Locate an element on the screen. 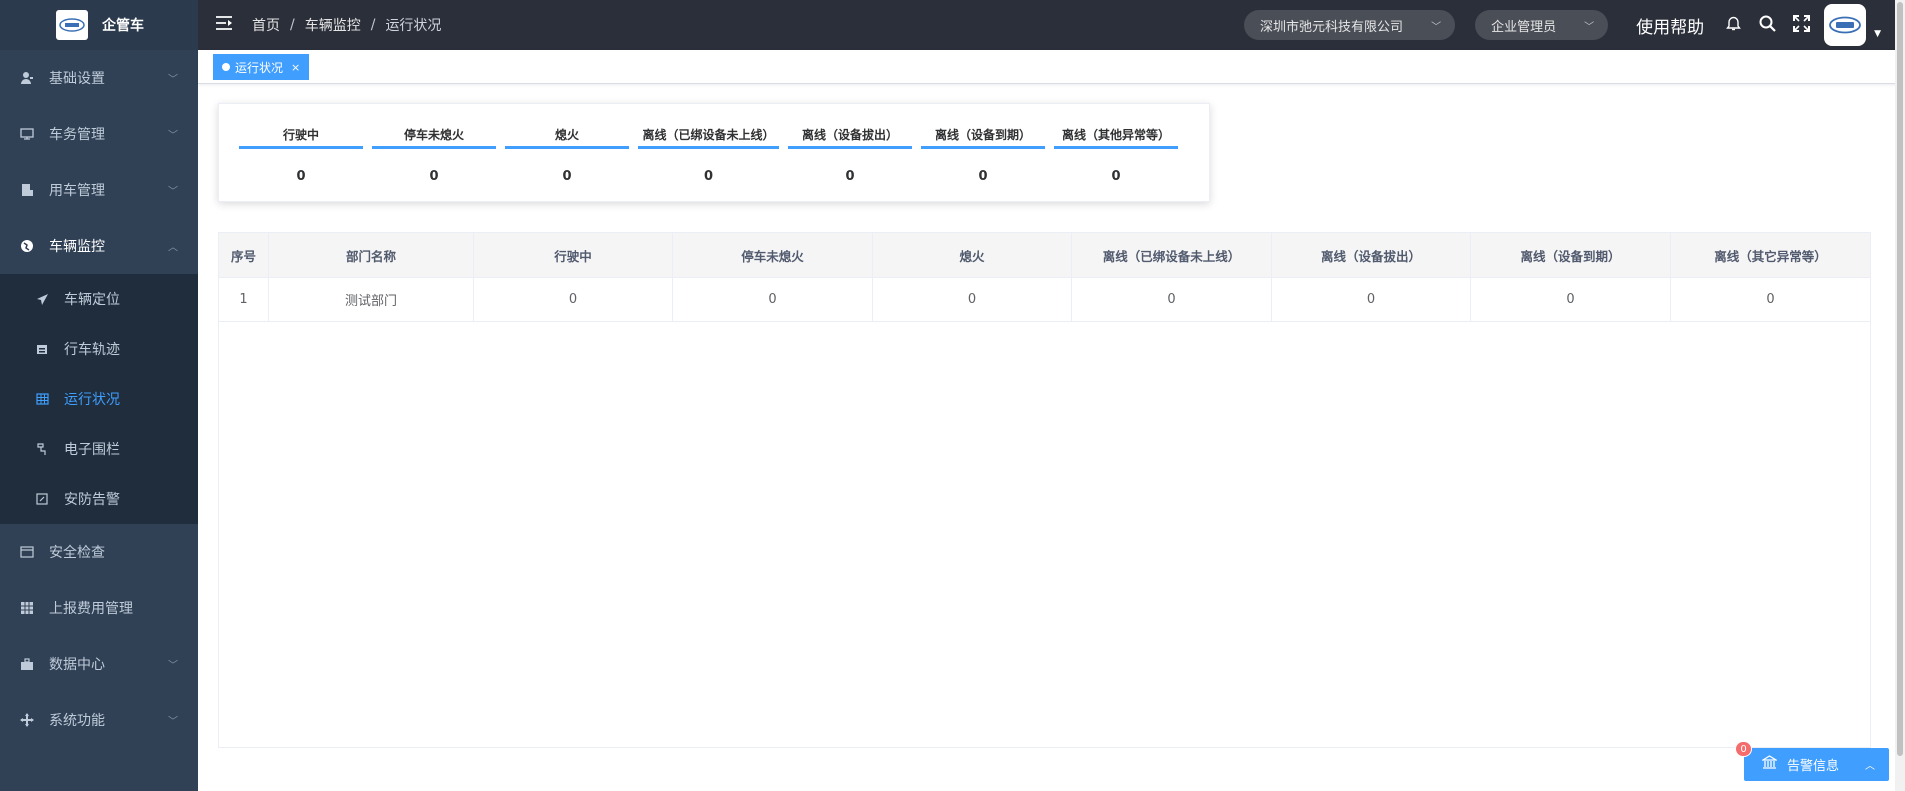  bell-icon is located at coordinates (1733, 25).